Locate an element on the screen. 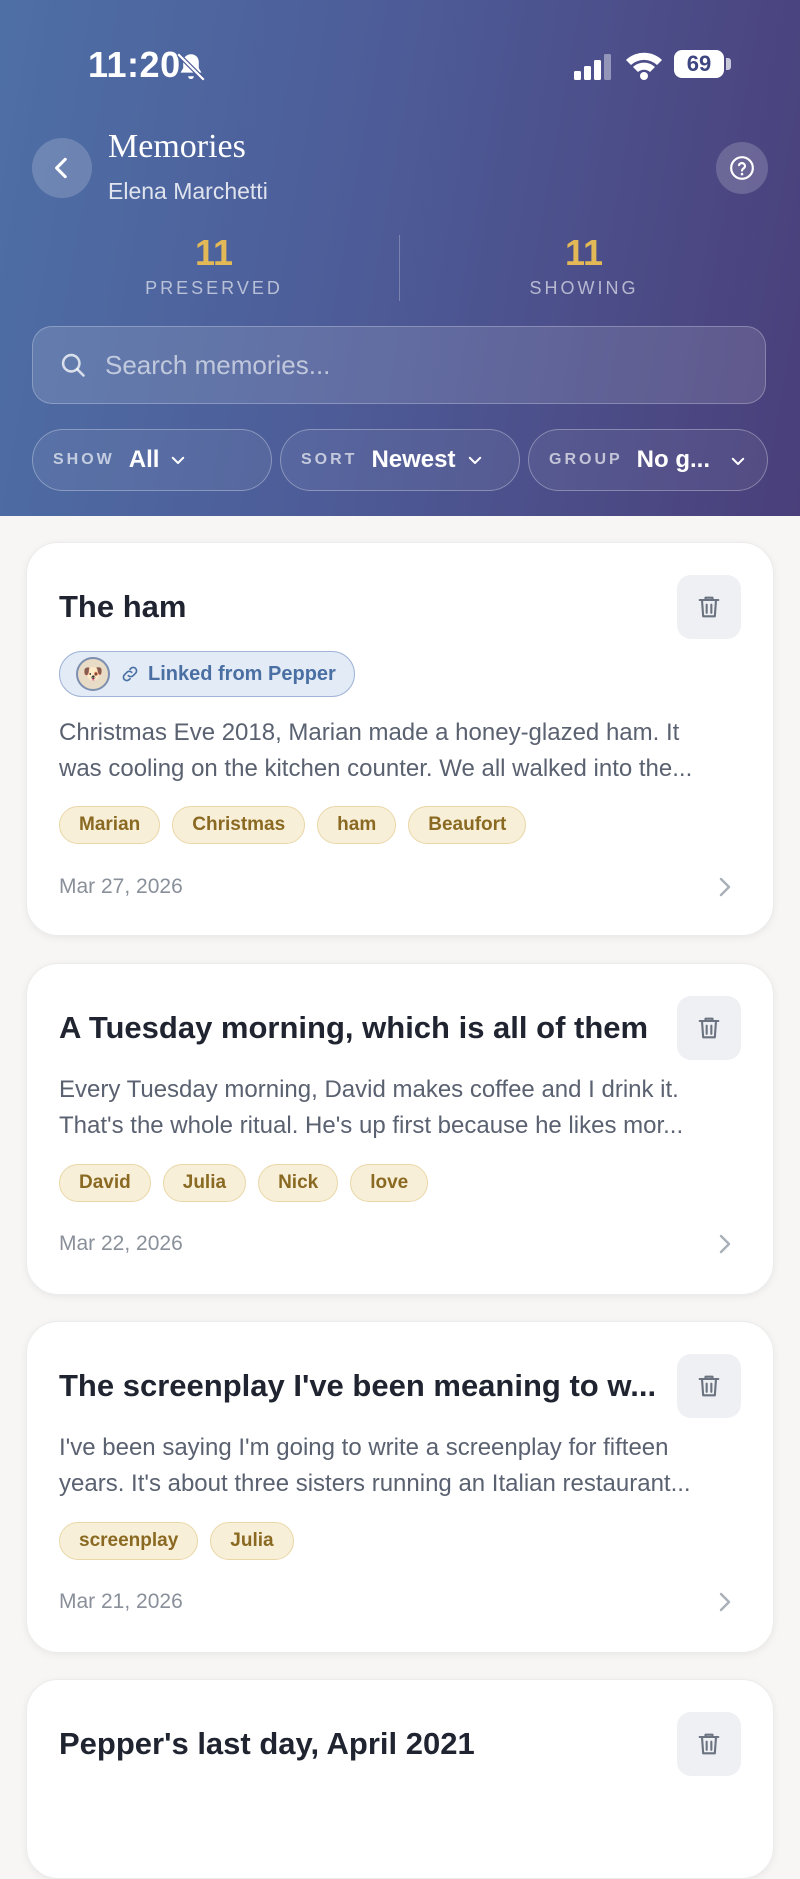  filter-show: SHOW All is located at coordinates (152, 460).